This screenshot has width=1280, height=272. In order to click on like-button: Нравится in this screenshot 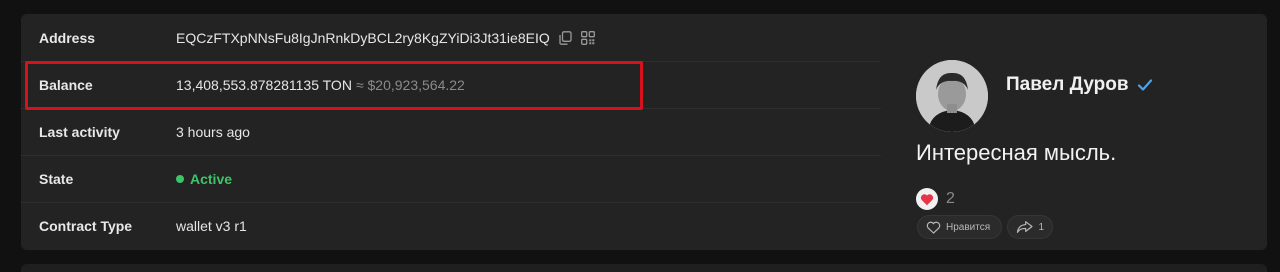, I will do `click(959, 227)`.